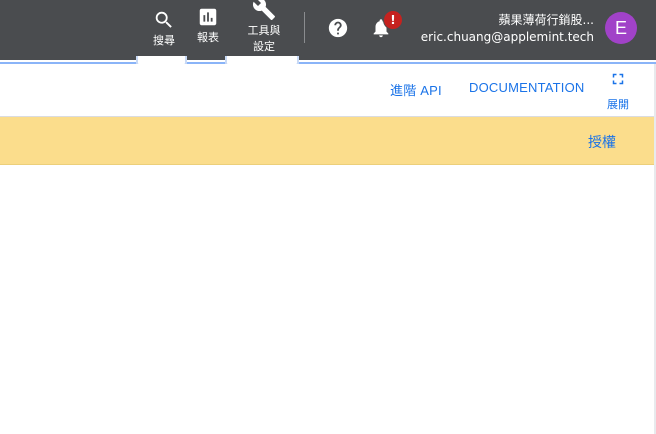 This screenshot has width=656, height=434. I want to click on authorize-link: 授權, so click(602, 142).